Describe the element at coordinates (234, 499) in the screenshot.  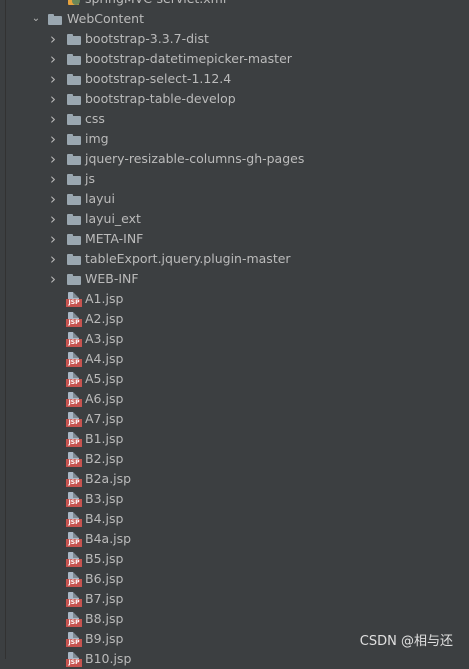
I see `tree-row-jsp-file: JSPB3.jsp` at that location.